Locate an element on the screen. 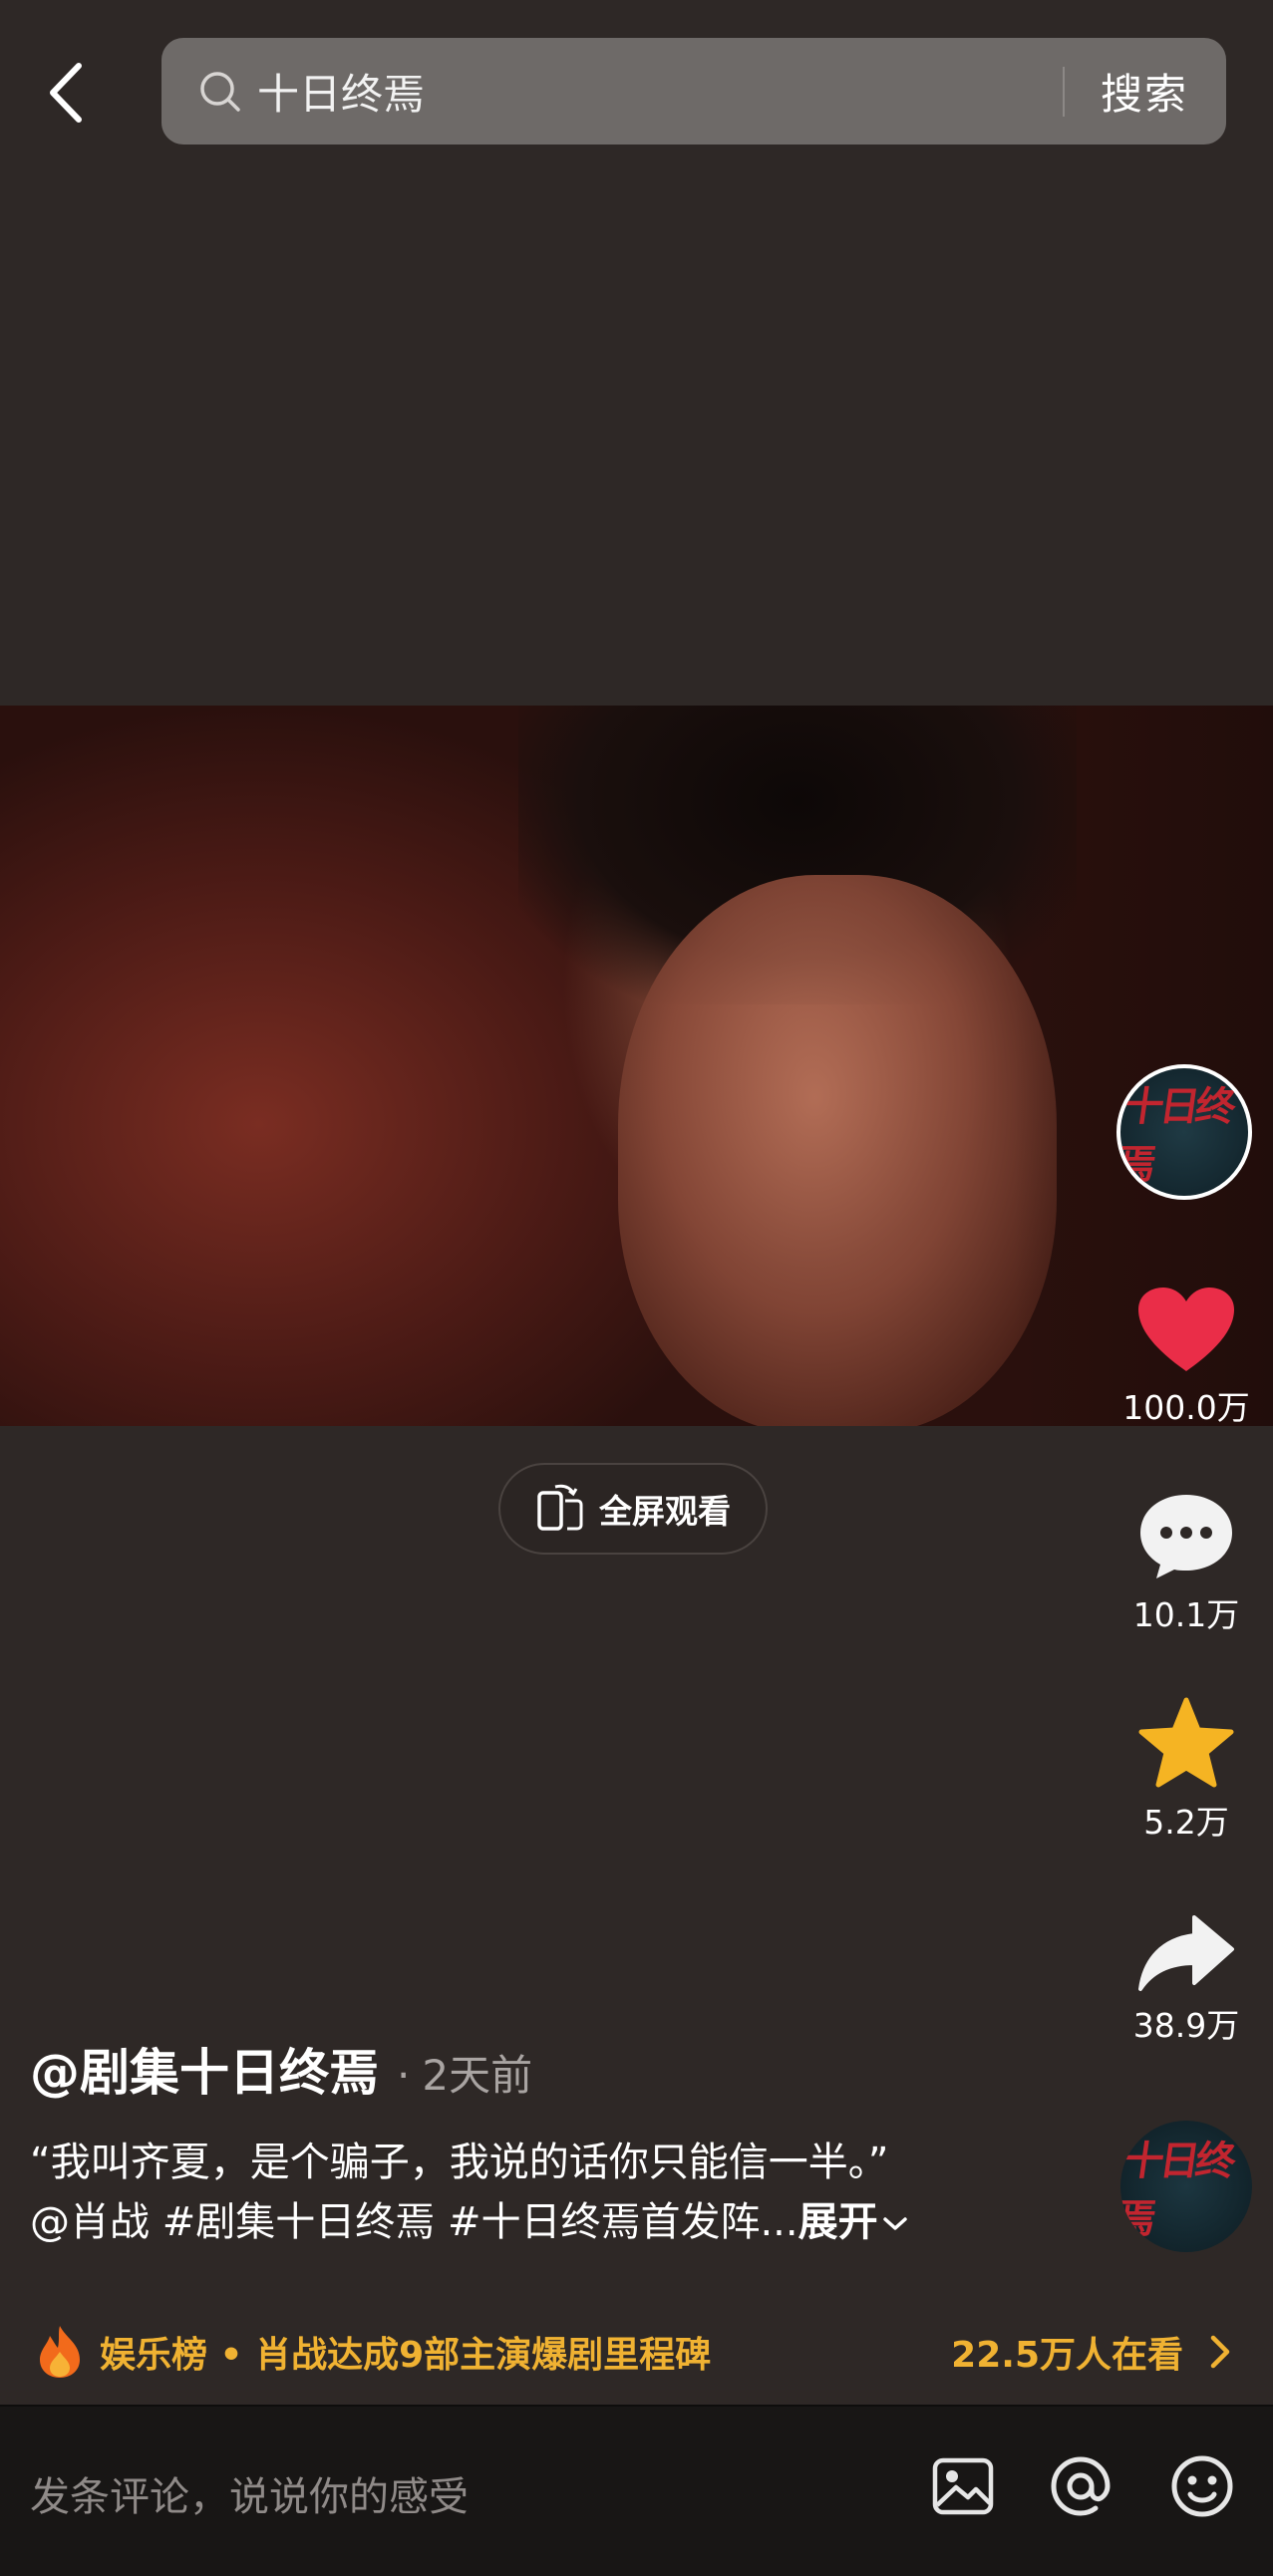 This screenshot has height=2576, width=1273. caption-line-1: “我叫齐夏，是个骗子，我说的话你只能信一半。” is located at coordinates (460, 2162).